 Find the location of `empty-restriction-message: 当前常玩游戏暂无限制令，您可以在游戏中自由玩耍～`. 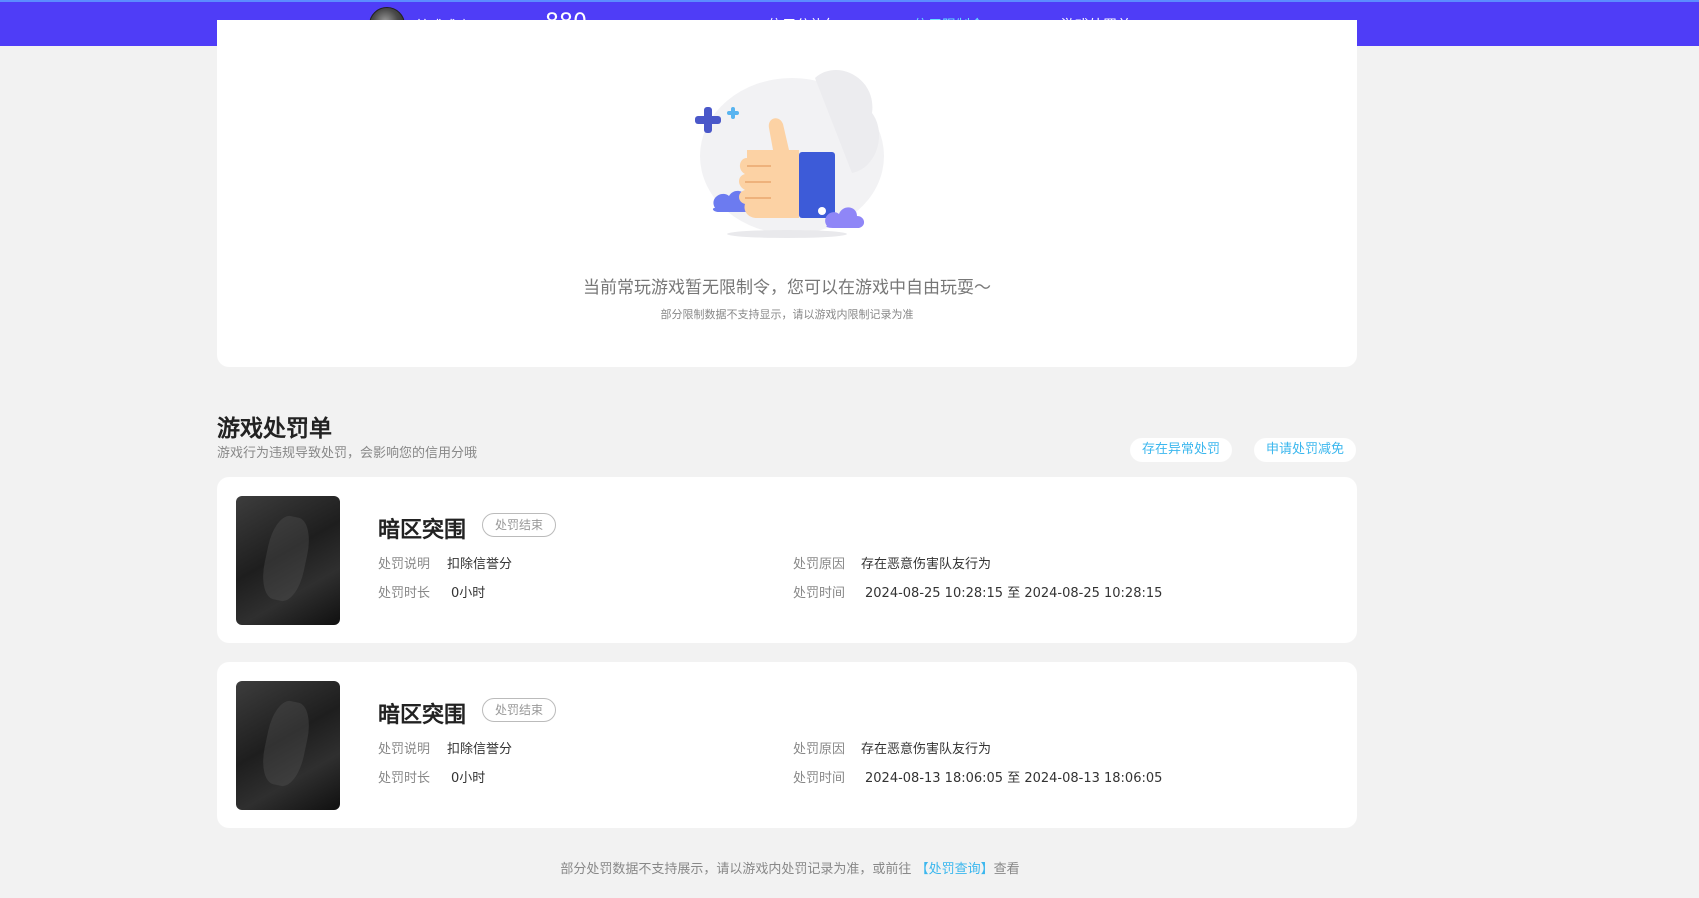

empty-restriction-message: 当前常玩游戏暂无限制令，您可以在游戏中自由玩耍～ is located at coordinates (787, 288).